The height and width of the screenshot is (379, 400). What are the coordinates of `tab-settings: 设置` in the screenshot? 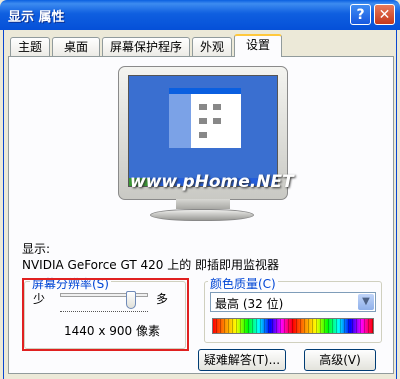 It's located at (258, 45).